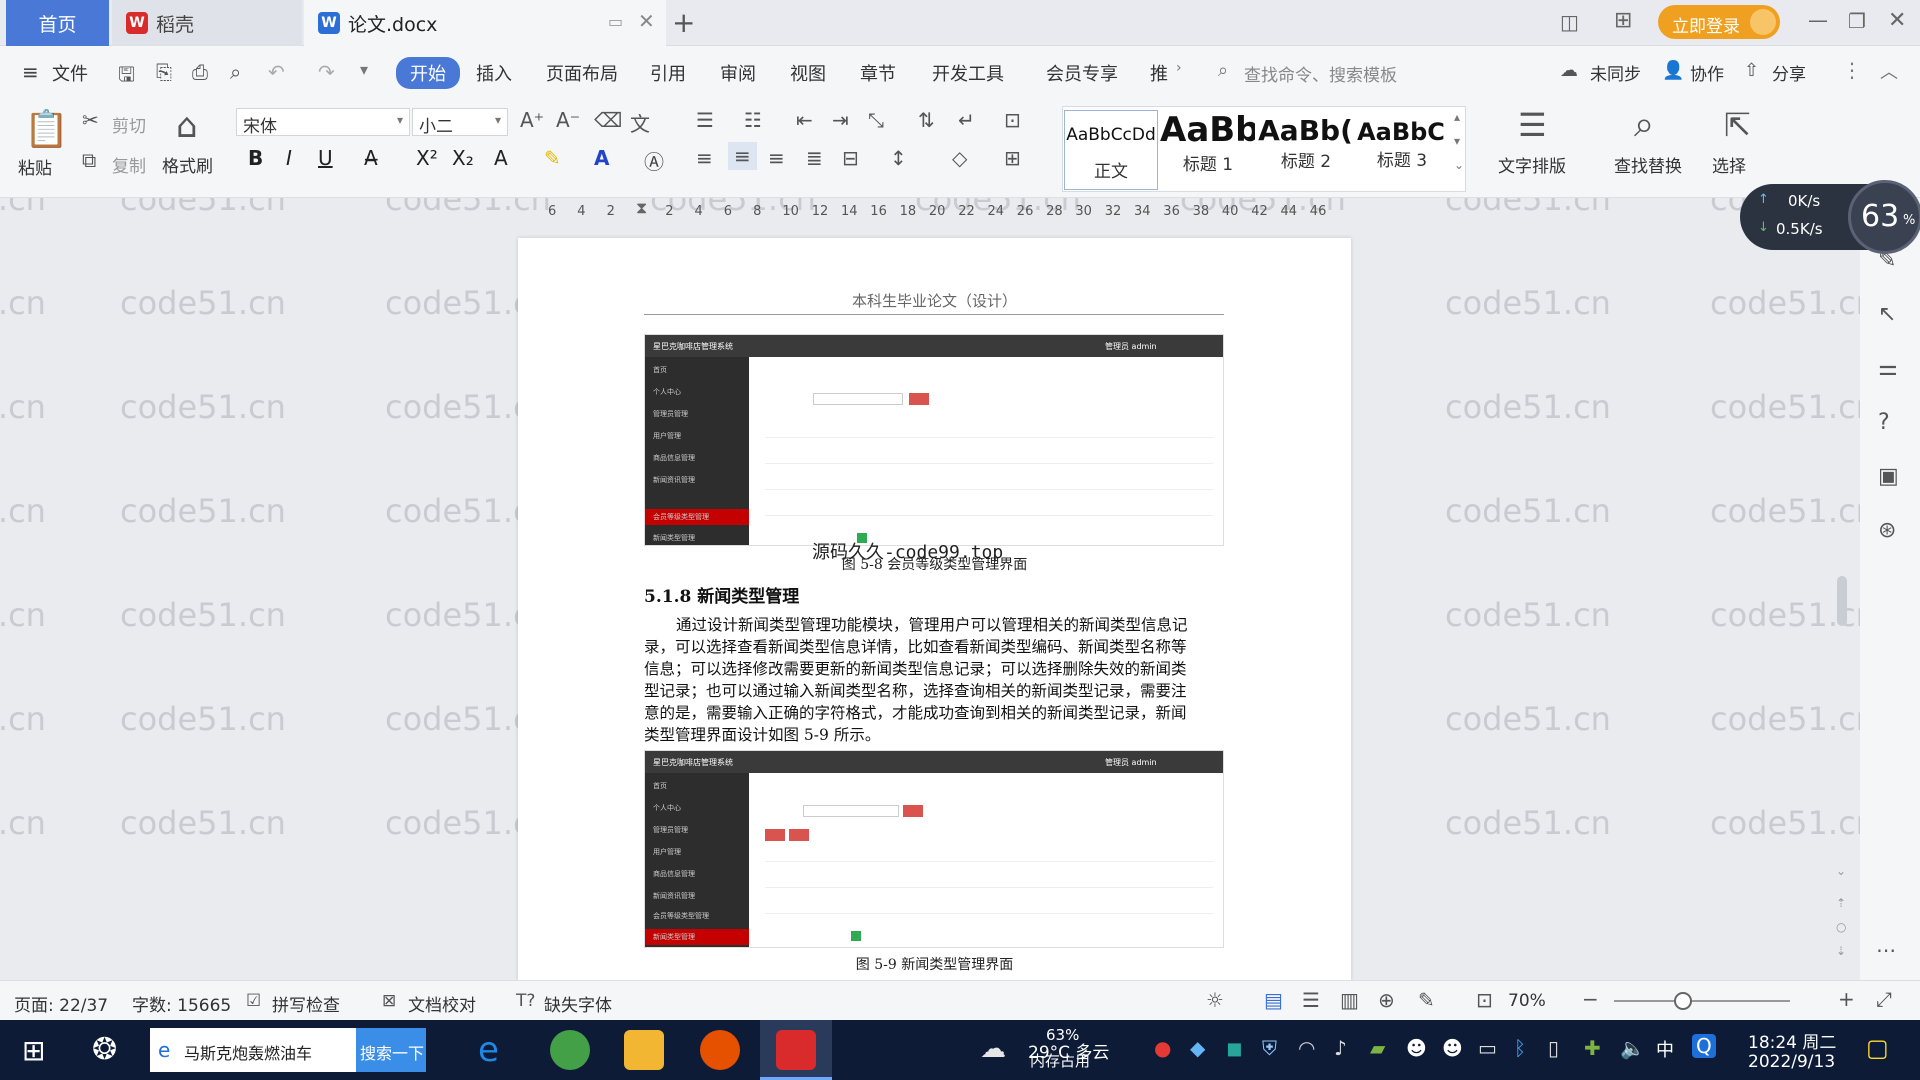  I want to click on battery-icon: ▭, so click(1487, 1048).